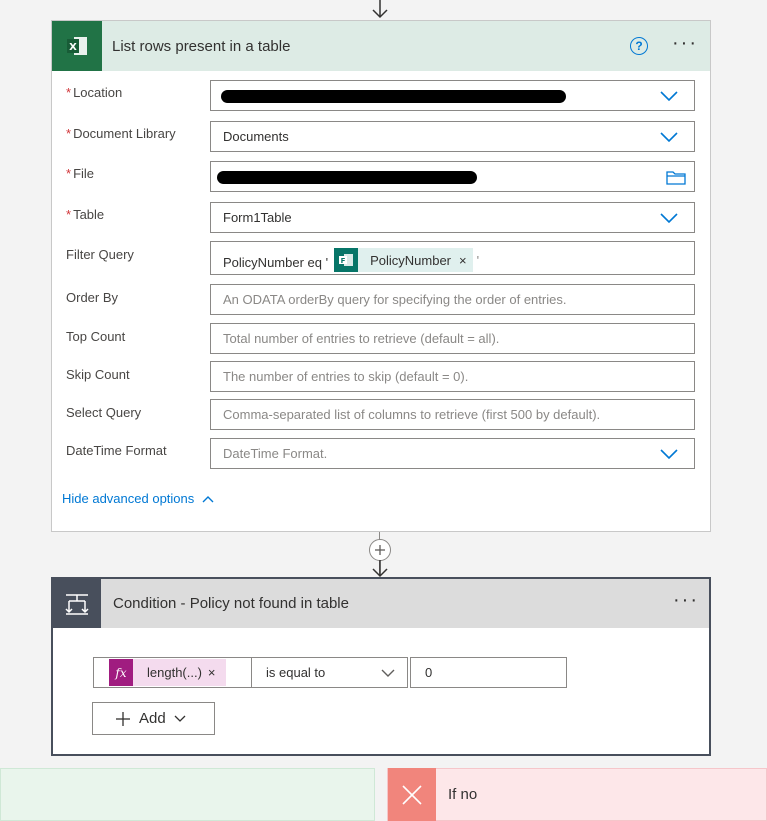 The height and width of the screenshot is (821, 767). What do you see at coordinates (116, 450) in the screenshot?
I see `datetime-format-label: DateTime Format` at bounding box center [116, 450].